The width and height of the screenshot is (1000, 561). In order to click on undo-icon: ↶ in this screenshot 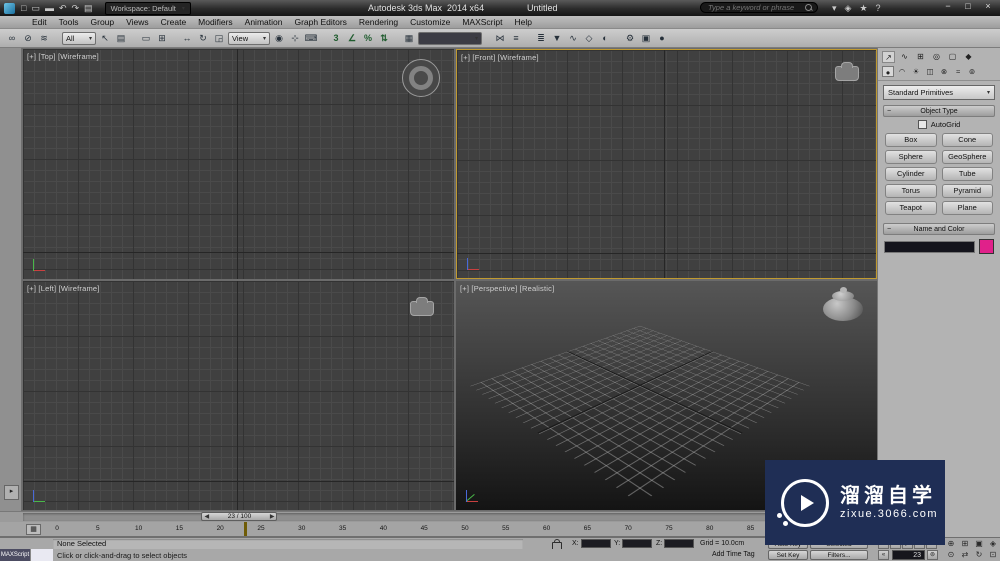, I will do `click(63, 8)`.